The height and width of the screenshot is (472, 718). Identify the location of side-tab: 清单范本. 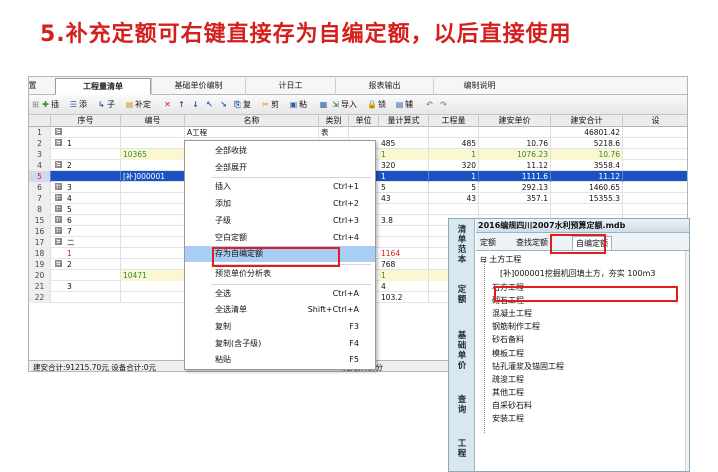
(462, 245).